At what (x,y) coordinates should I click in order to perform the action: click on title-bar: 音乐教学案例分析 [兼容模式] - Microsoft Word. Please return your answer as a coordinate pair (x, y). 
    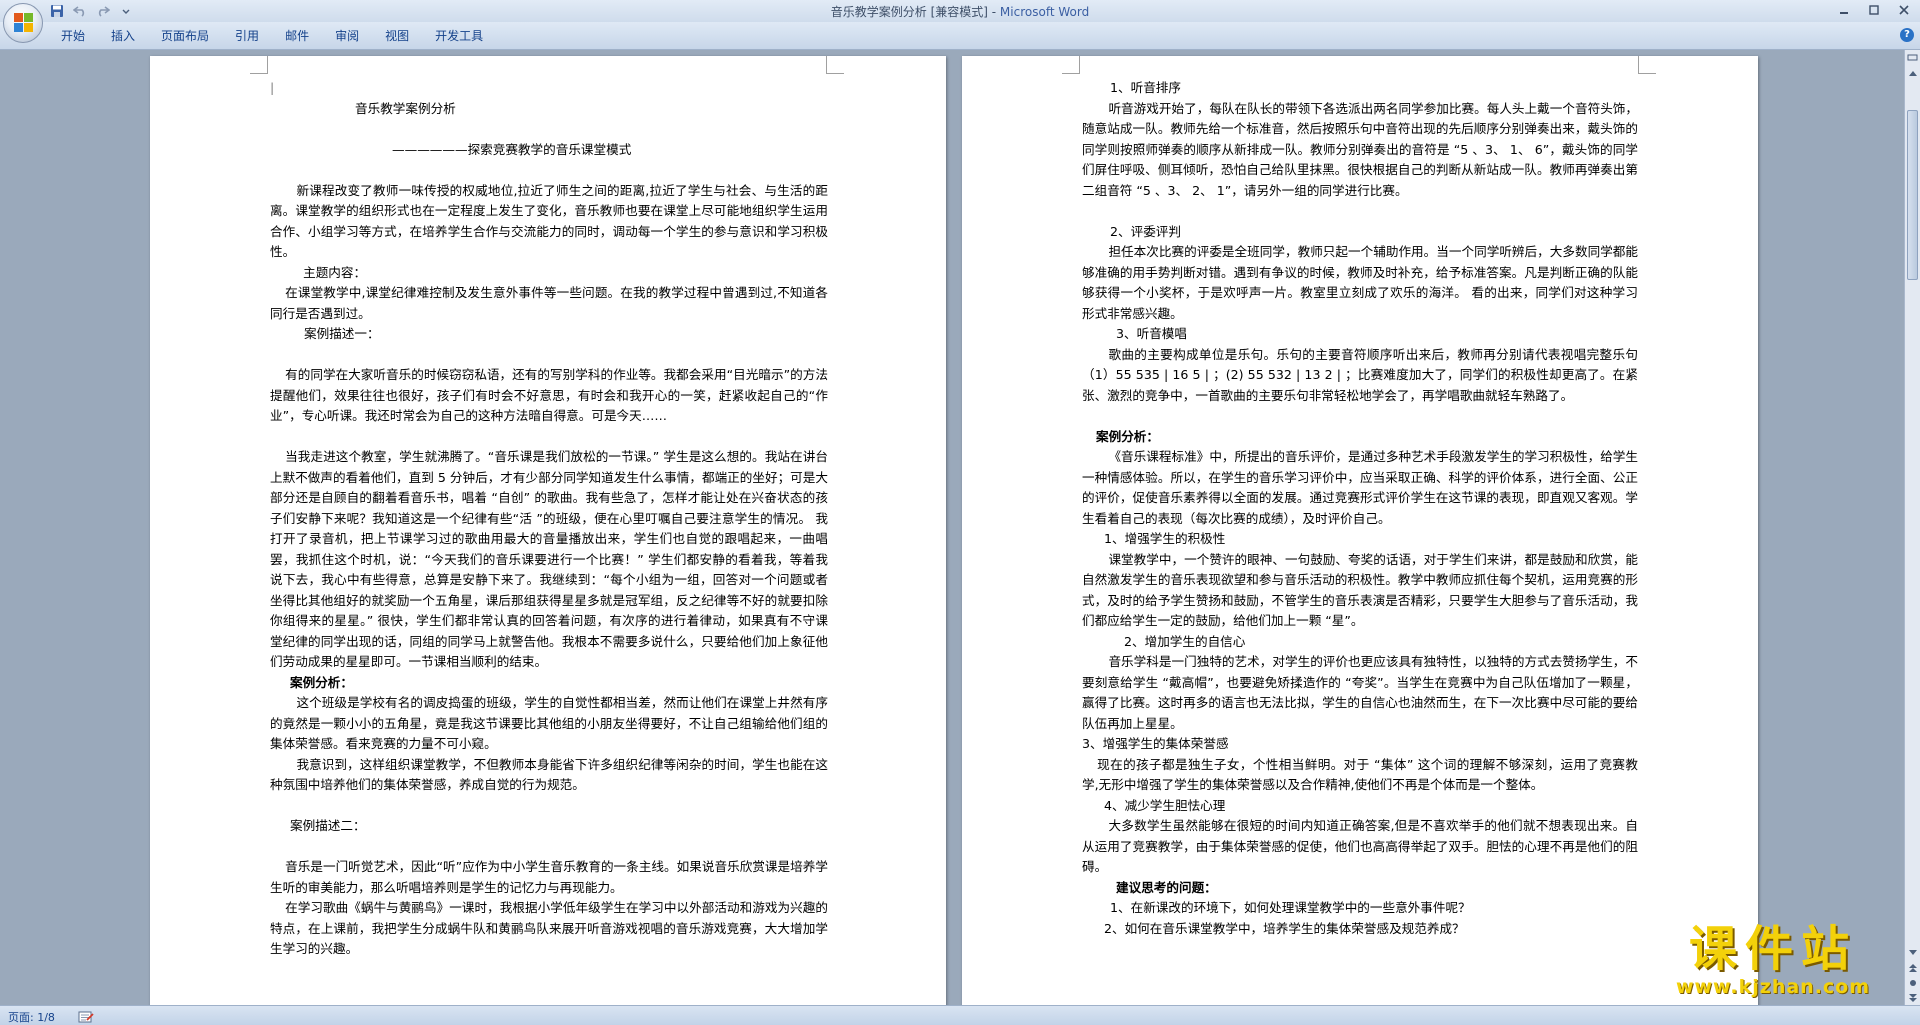
    Looking at the image, I should click on (960, 11).